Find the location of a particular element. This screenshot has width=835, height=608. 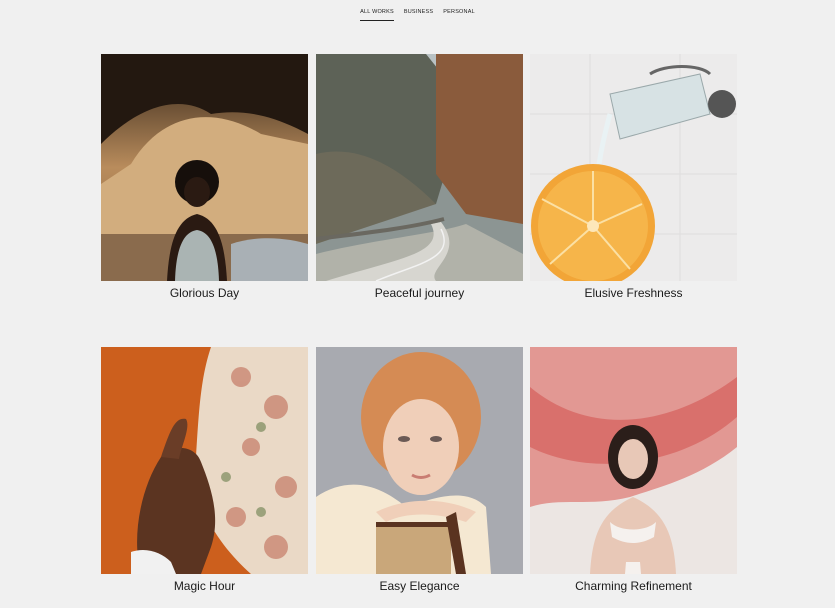

work-title: Glorious Day is located at coordinates (204, 294).